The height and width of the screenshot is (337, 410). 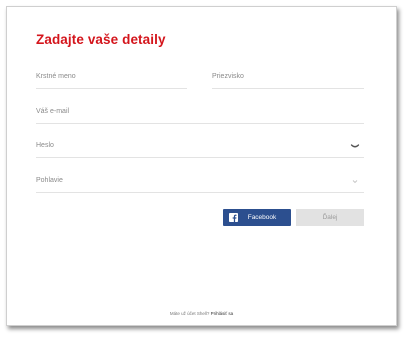 What do you see at coordinates (288, 80) in the screenshot?
I see `last-name-field: Priezvisko` at bounding box center [288, 80].